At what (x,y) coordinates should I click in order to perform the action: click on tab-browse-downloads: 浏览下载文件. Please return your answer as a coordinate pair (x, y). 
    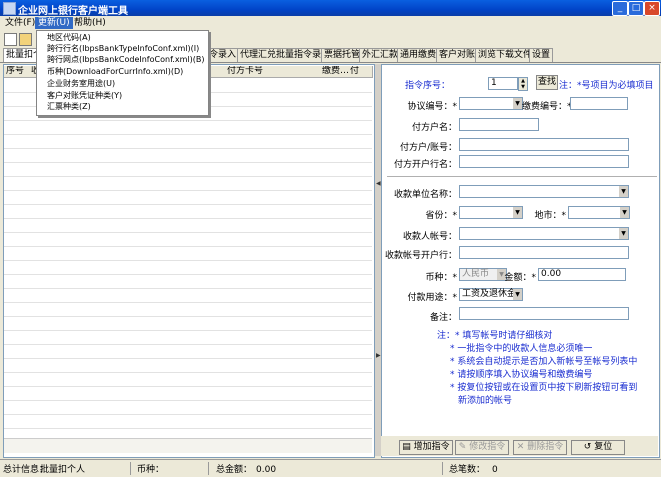
    Looking at the image, I should click on (505, 55).